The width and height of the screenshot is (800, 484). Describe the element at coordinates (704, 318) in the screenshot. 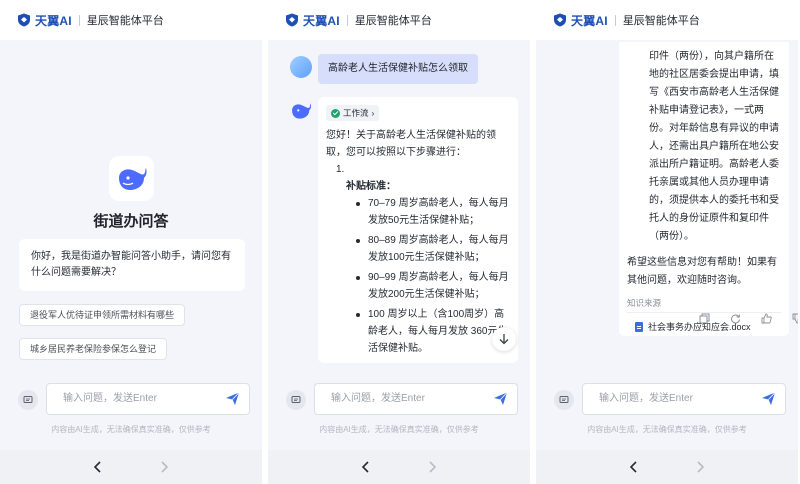

I see `copy-icon` at that location.